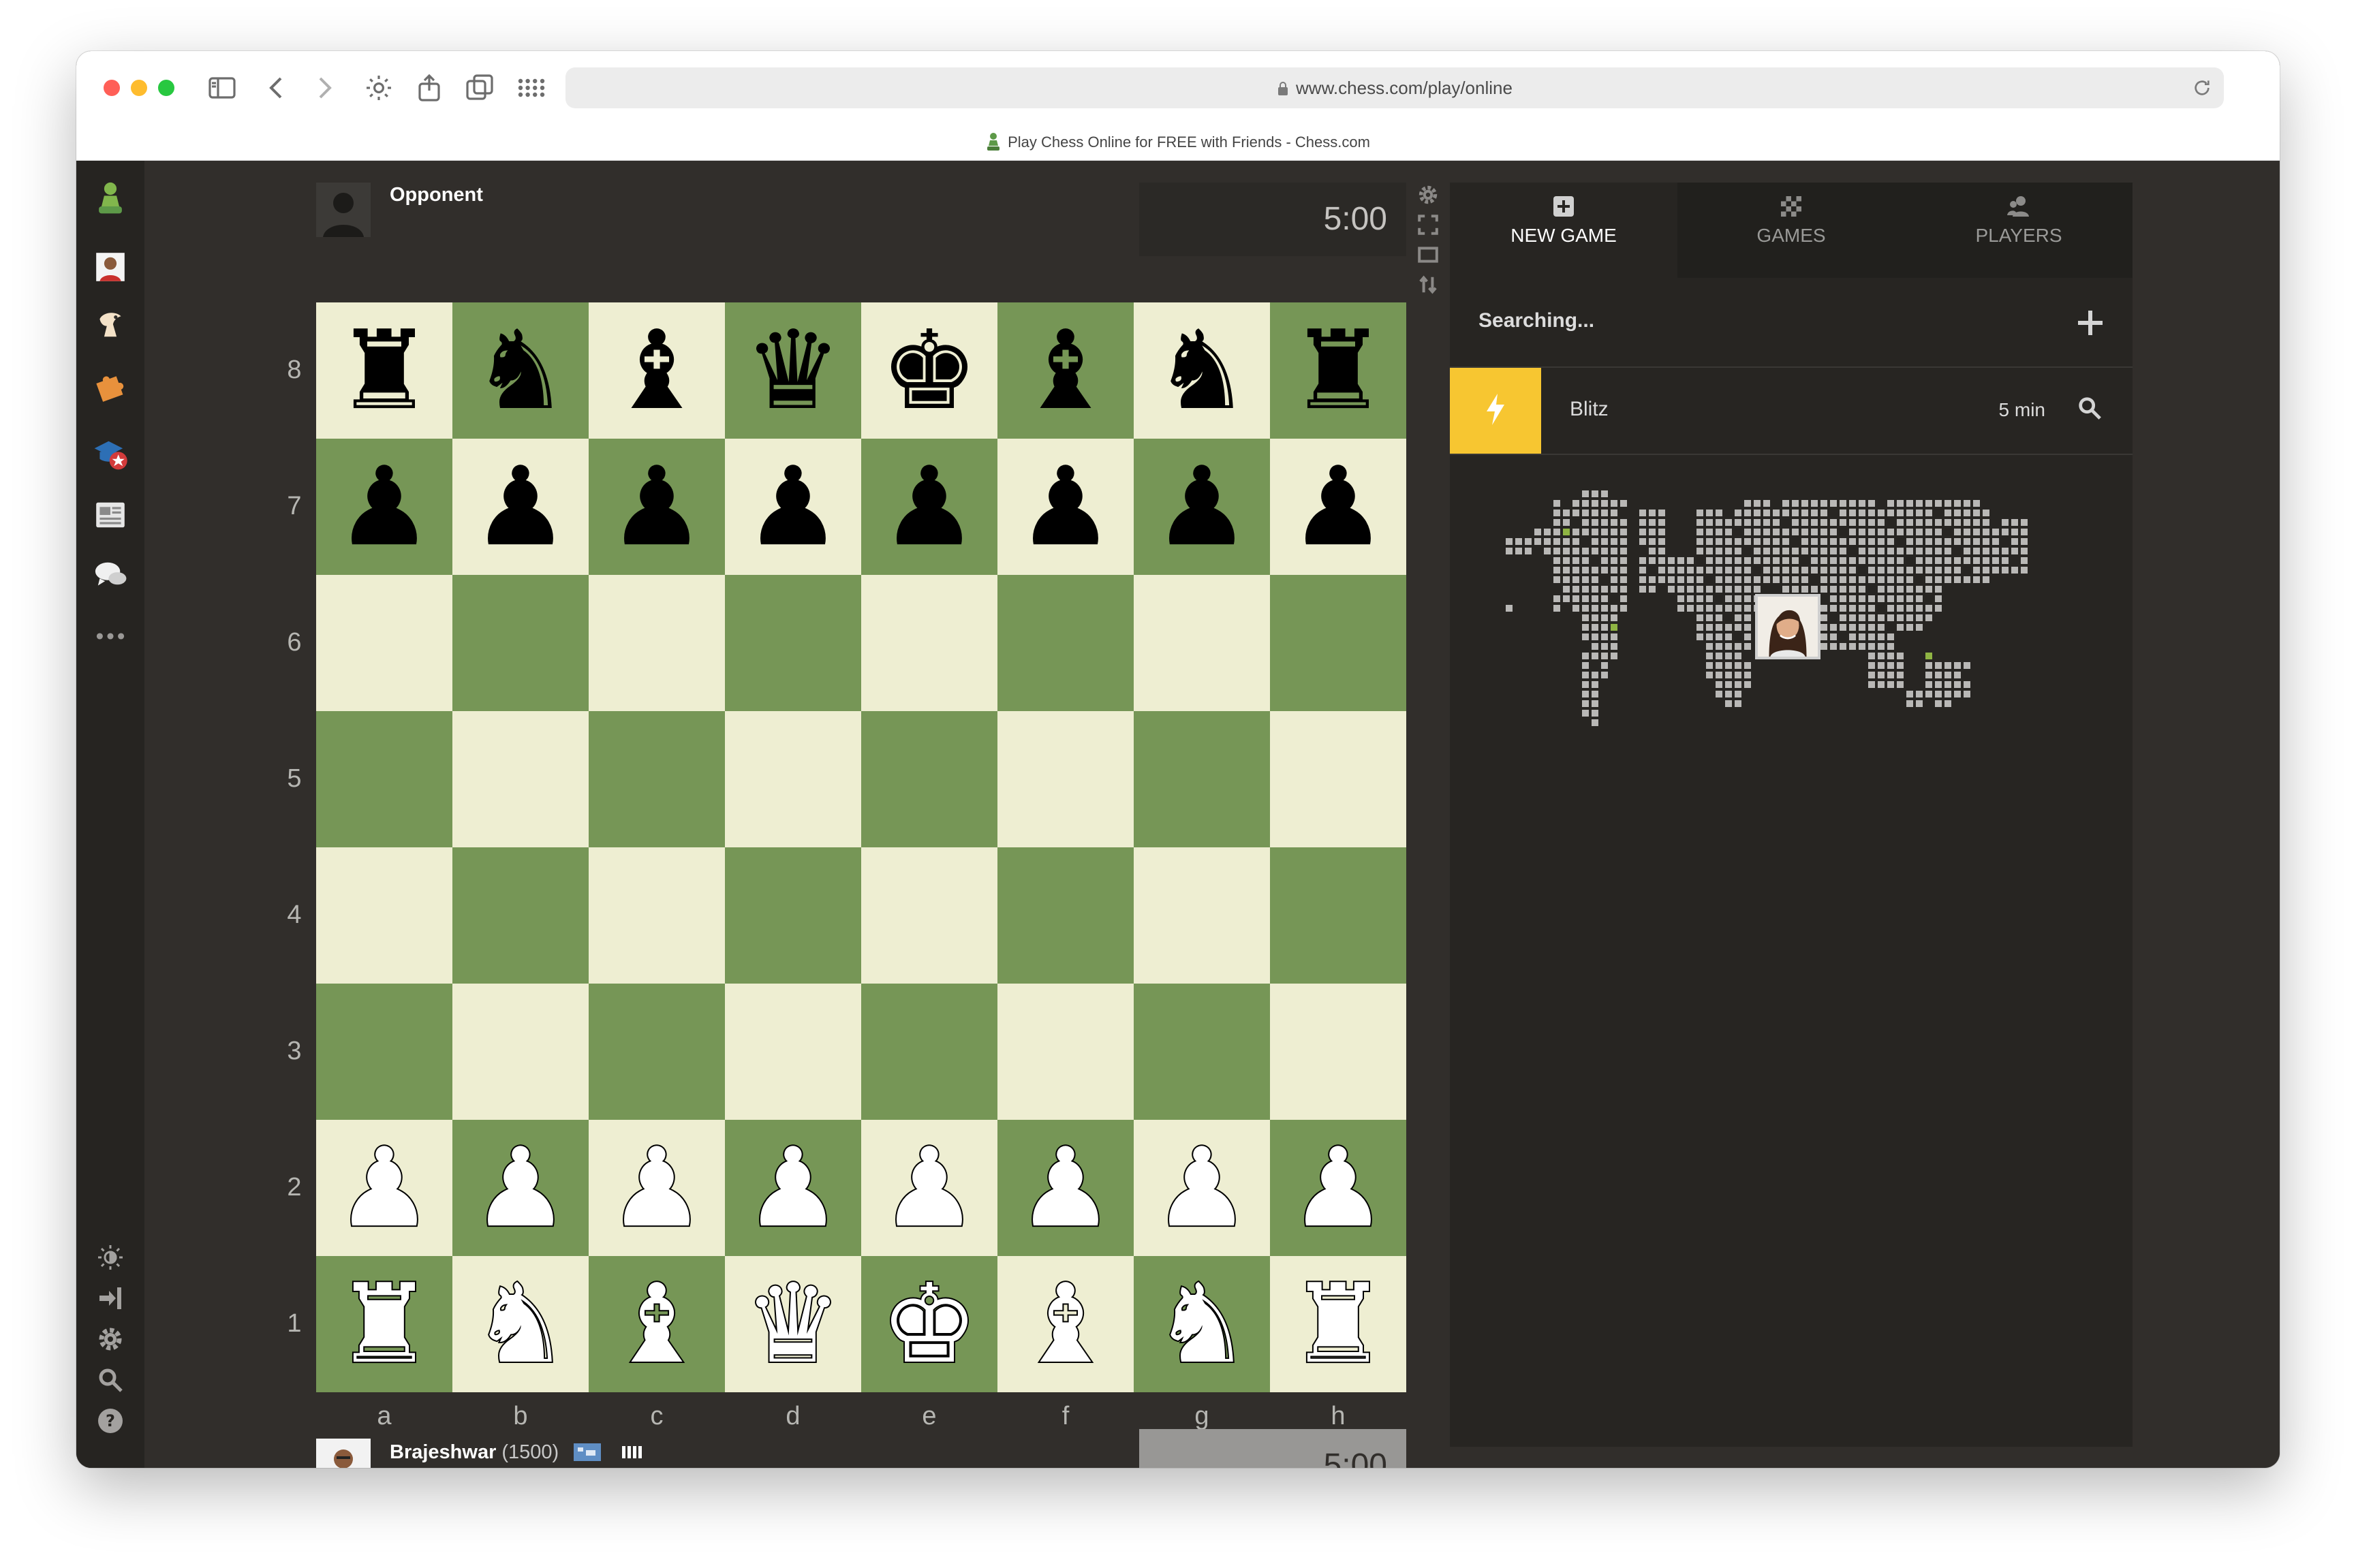 Image resolution: width=2356 pixels, height=1568 pixels. Describe the element at coordinates (531, 88) in the screenshot. I see `grid-icon` at that location.